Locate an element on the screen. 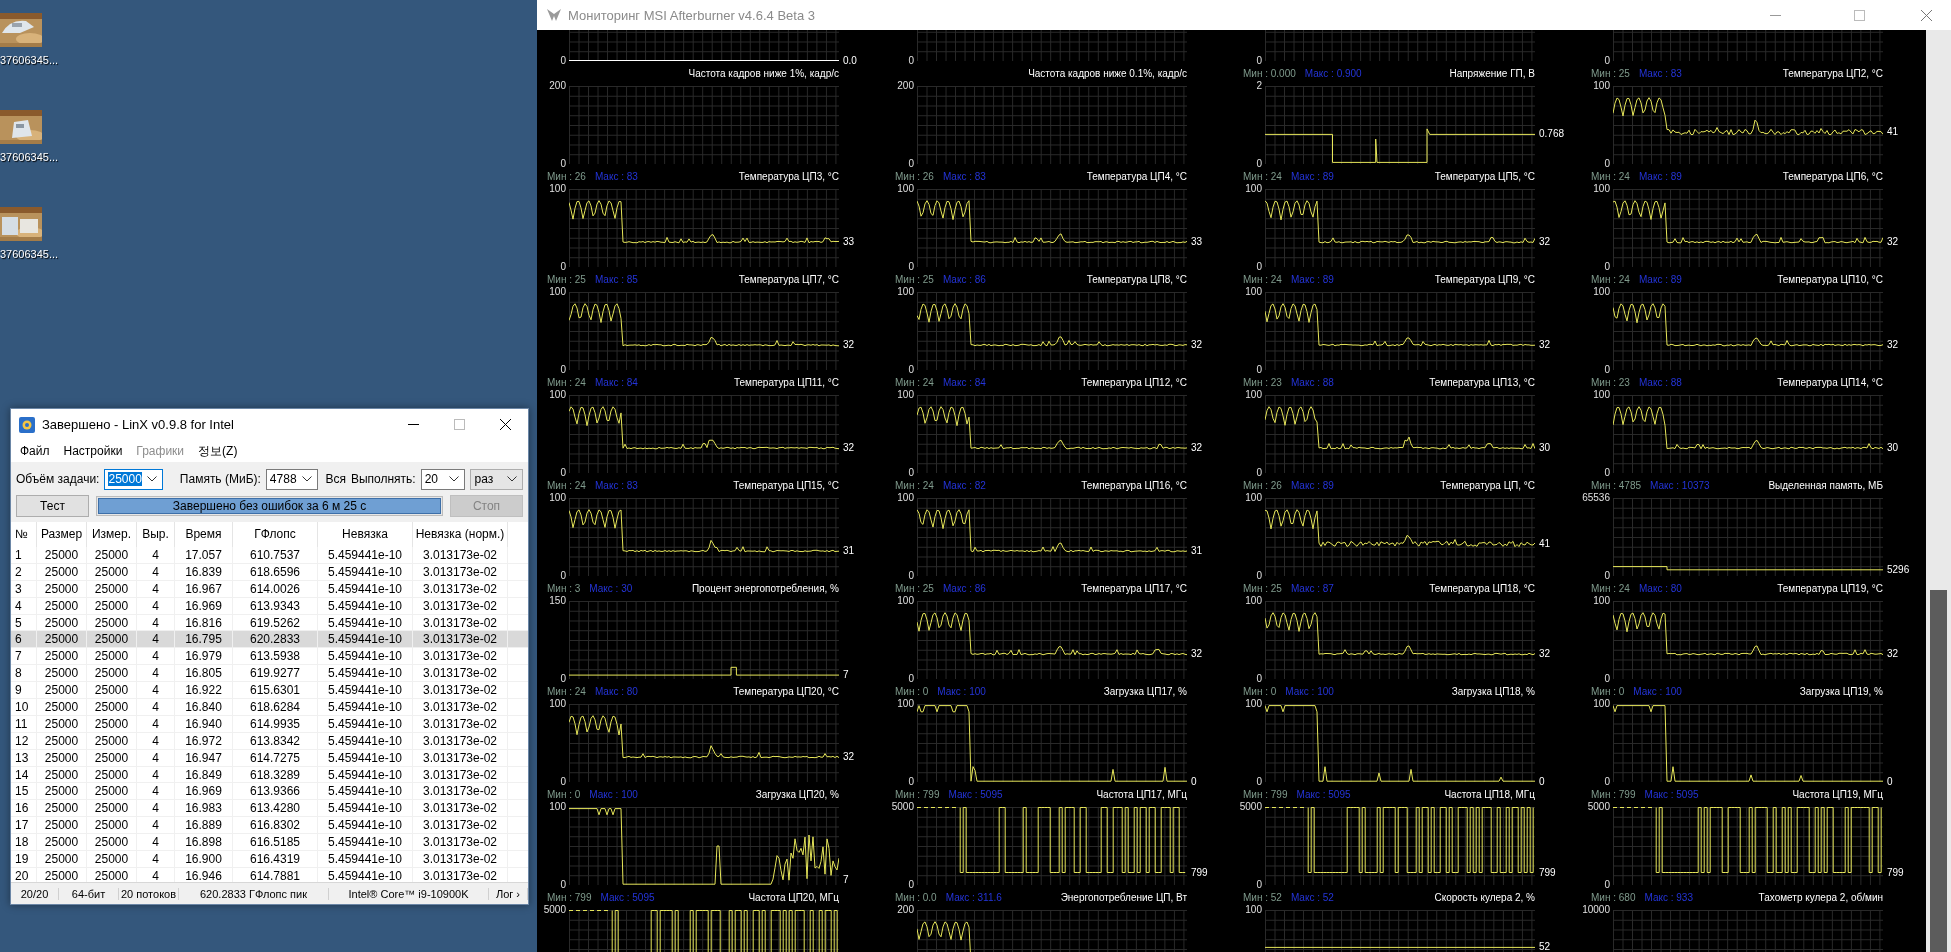 This screenshot has height=952, width=1951. menu-item: Настройки is located at coordinates (93, 451).